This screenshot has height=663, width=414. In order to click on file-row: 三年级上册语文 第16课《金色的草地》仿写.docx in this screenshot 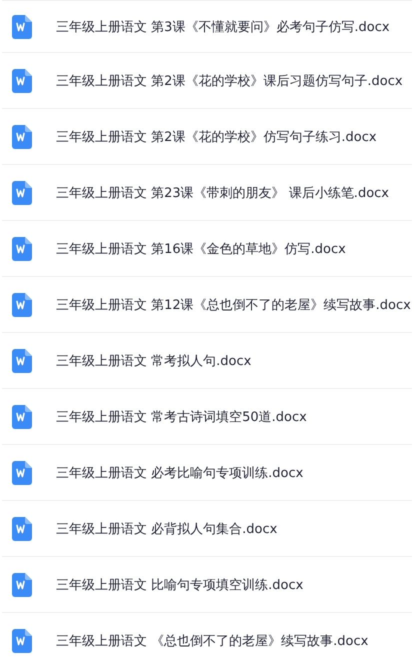, I will do `click(207, 249)`.